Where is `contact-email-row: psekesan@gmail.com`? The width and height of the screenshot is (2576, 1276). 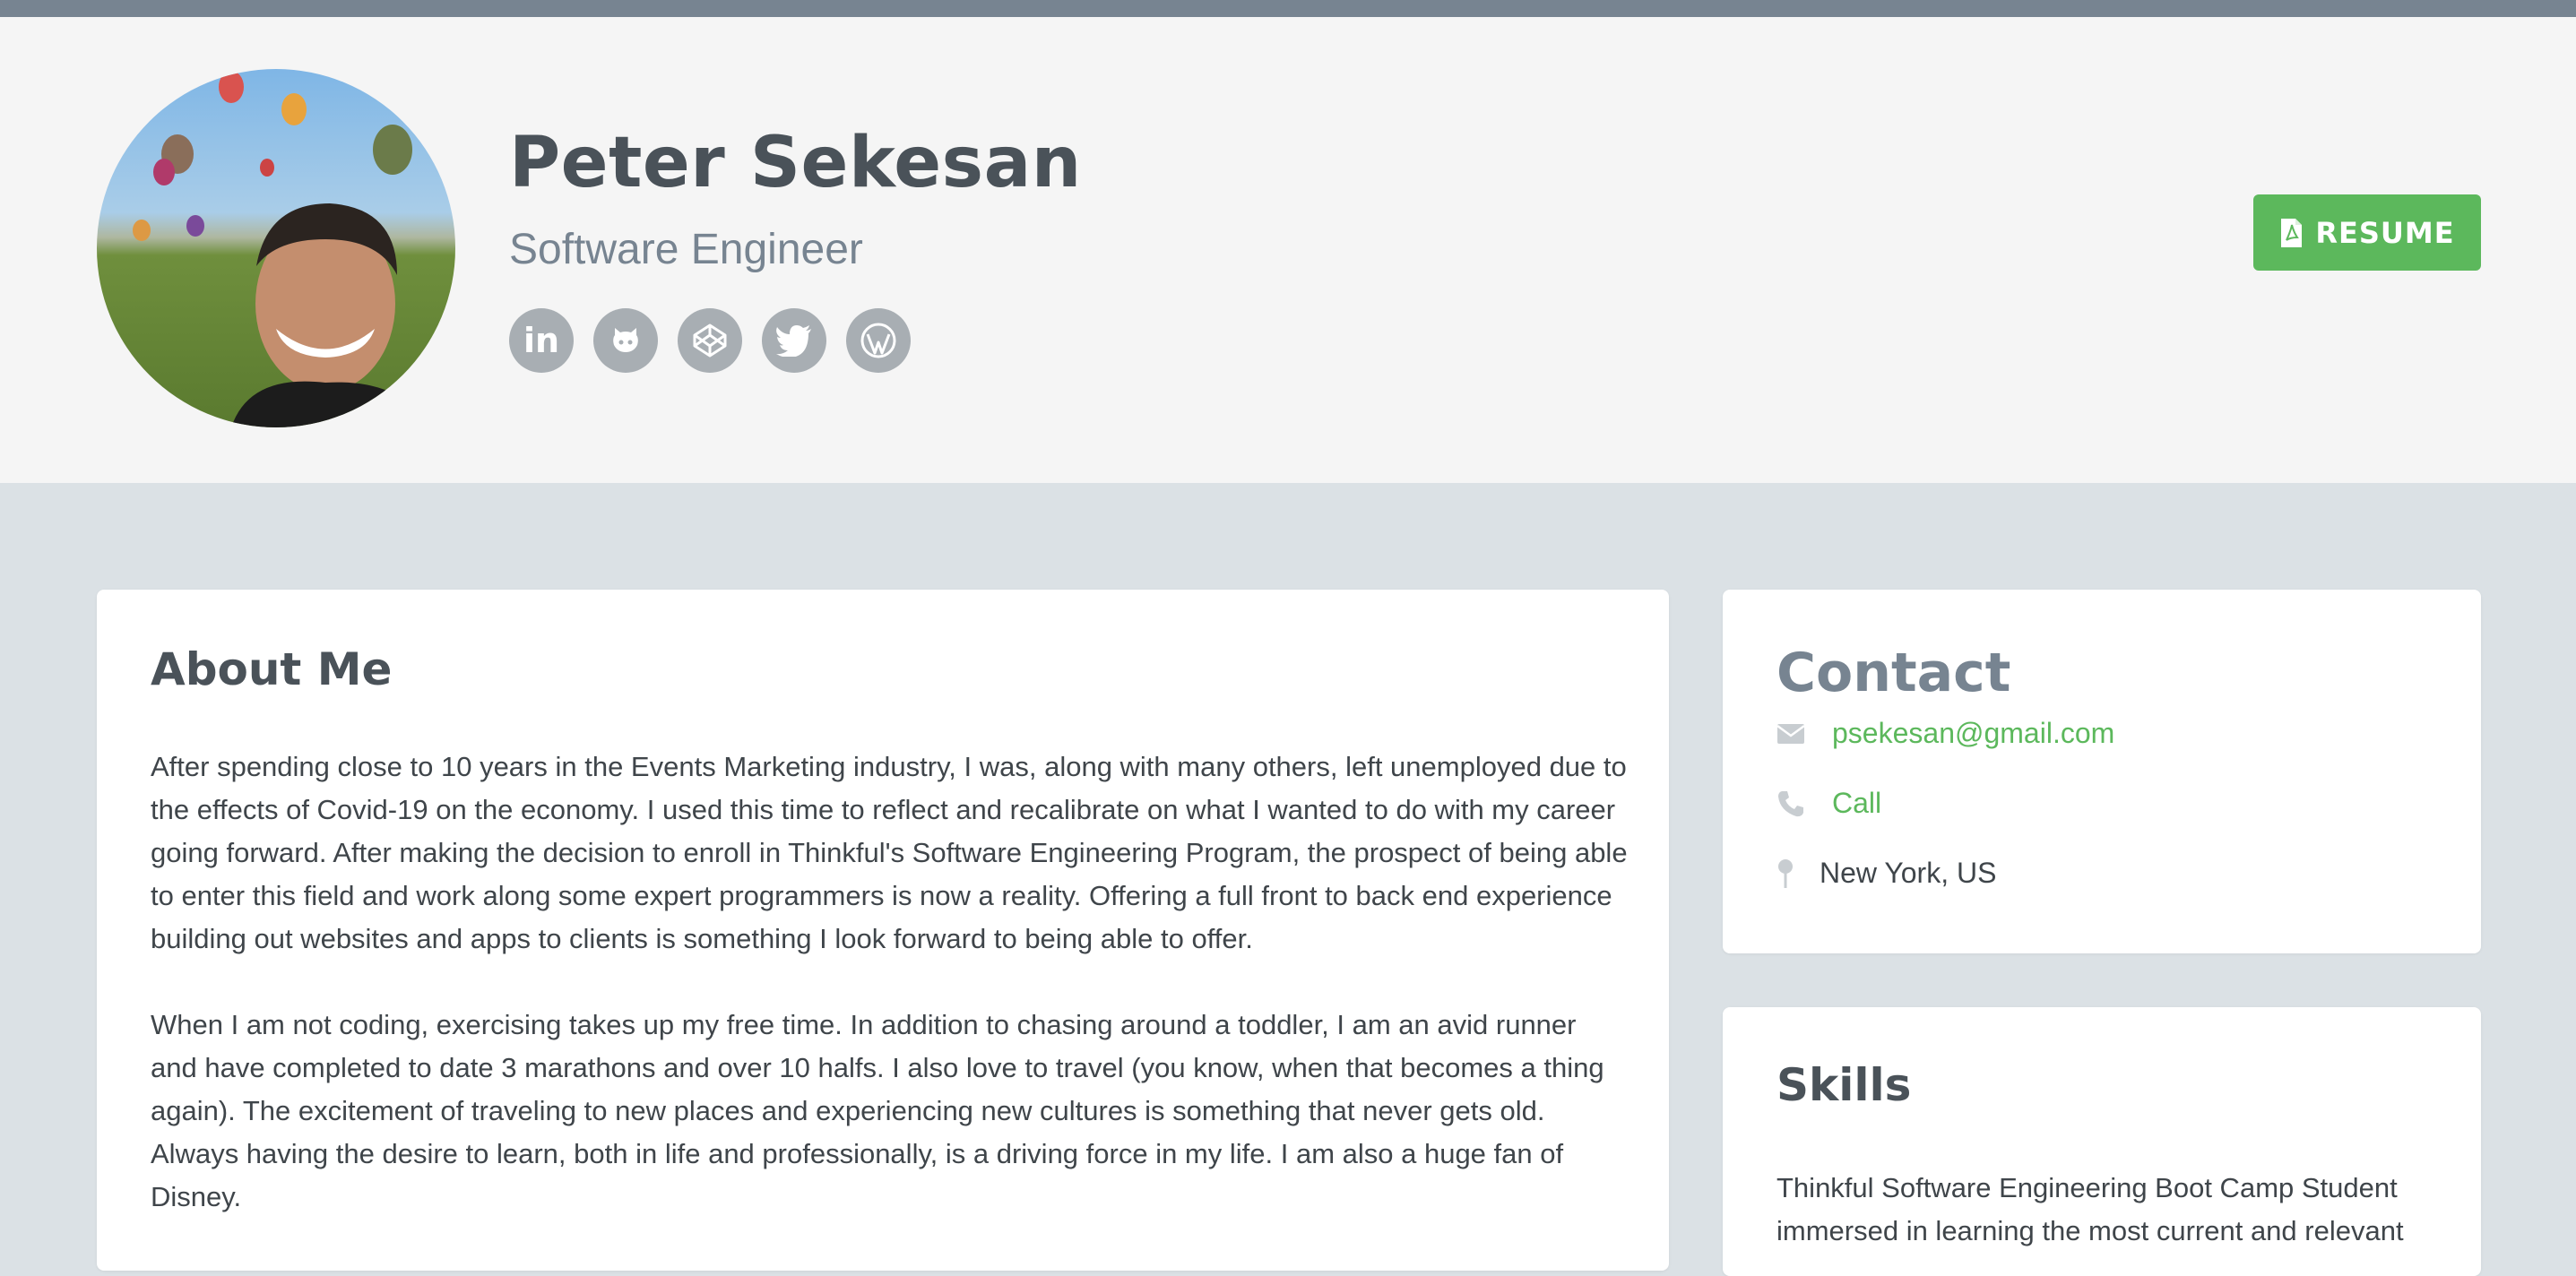
contact-email-row: psekesan@gmail.com is located at coordinates (1945, 733).